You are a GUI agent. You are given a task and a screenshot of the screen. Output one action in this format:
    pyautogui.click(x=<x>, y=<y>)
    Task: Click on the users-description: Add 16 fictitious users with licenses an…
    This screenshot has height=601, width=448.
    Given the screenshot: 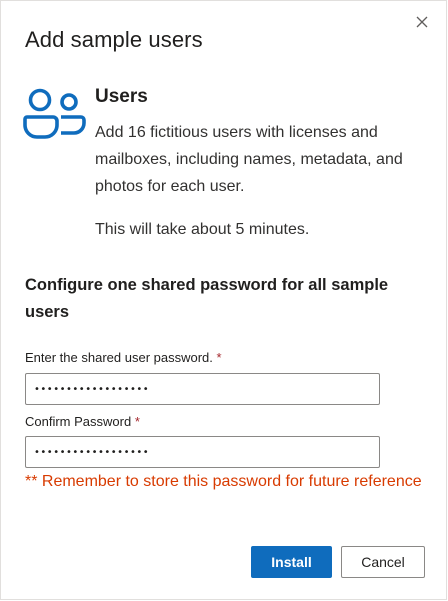 What is the action you would take?
    pyautogui.click(x=249, y=159)
    